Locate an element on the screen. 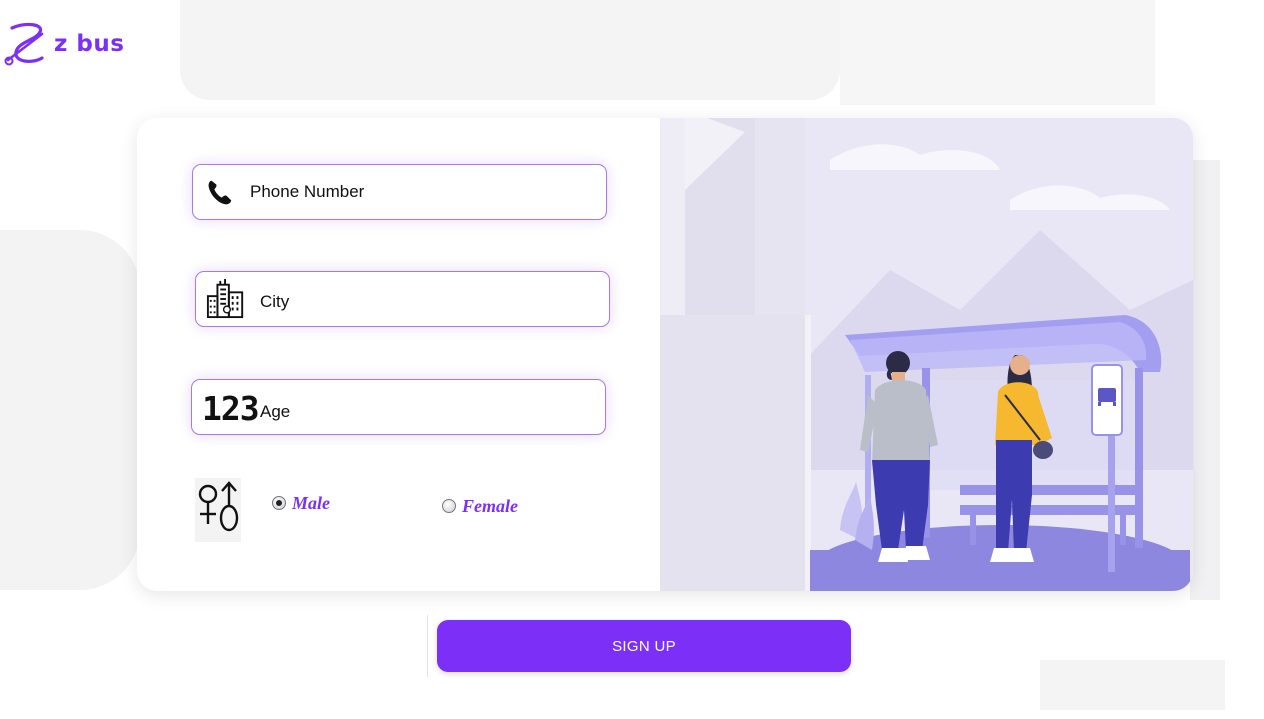 This screenshot has width=1264, height=719. z-bus-logo-icon is located at coordinates (24, 44).